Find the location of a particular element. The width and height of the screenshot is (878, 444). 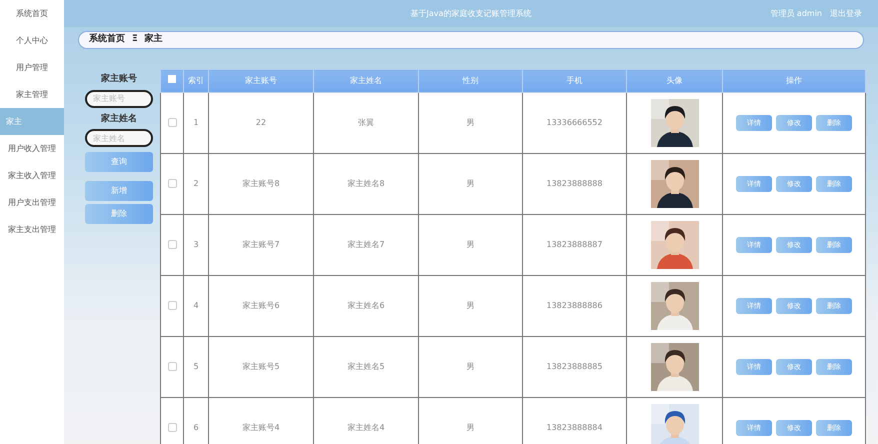

table-cell: 家主账号8 is located at coordinates (261, 184).